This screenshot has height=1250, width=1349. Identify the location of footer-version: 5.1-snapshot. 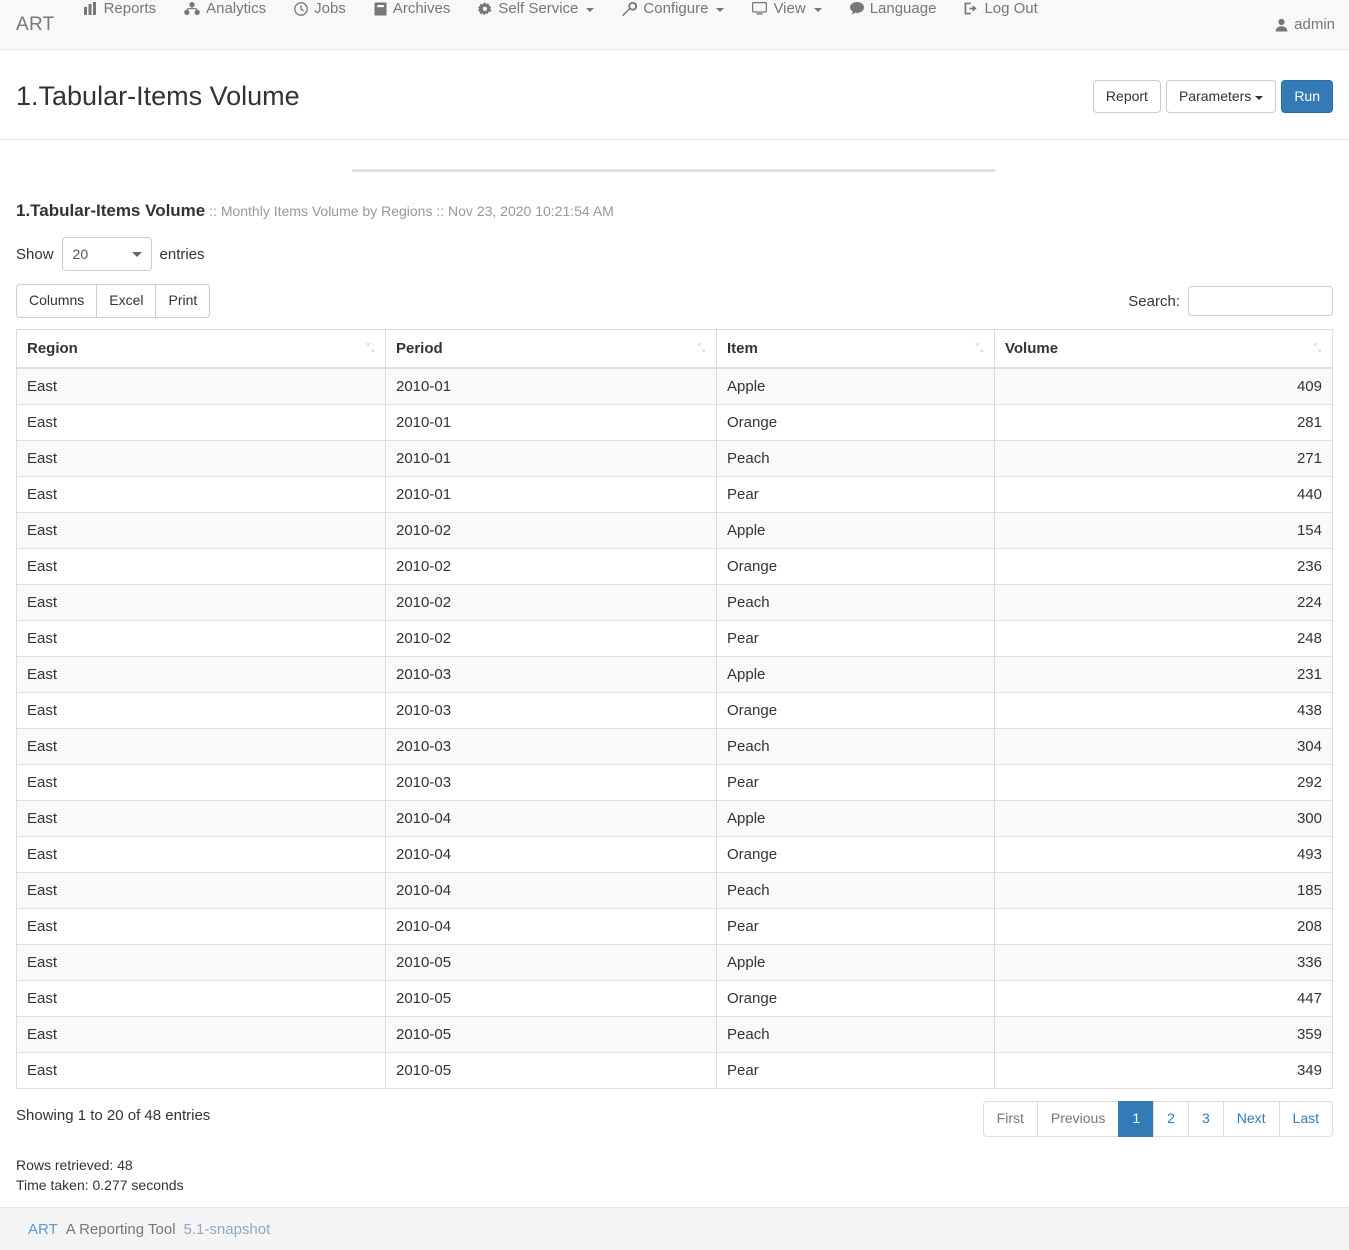
(227, 1229).